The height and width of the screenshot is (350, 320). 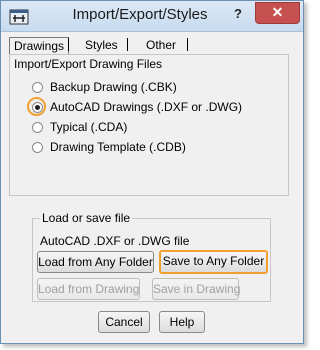 What do you see at coordinates (213, 262) in the screenshot?
I see `save-to-any-folder-button: Save to Any Folder` at bounding box center [213, 262].